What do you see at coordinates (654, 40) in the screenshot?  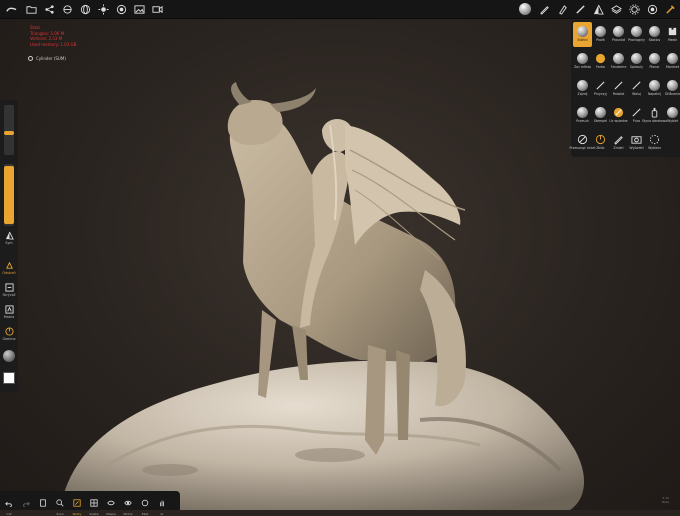 I see `tool-label: Skotlov` at bounding box center [654, 40].